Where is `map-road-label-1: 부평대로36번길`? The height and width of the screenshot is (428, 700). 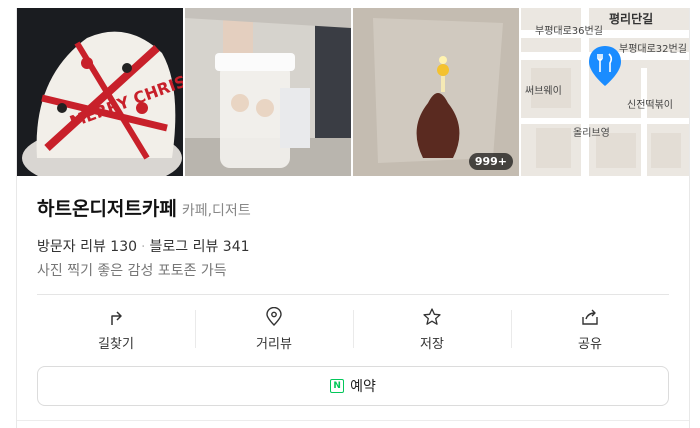
map-road-label-1: 부평대로36번길 is located at coordinates (569, 31).